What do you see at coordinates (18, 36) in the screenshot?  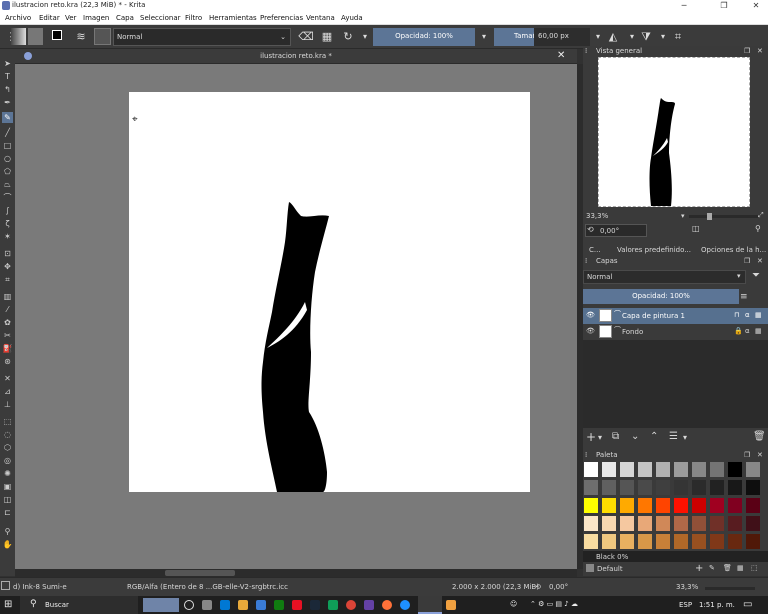 I see `gradient-swatch` at bounding box center [18, 36].